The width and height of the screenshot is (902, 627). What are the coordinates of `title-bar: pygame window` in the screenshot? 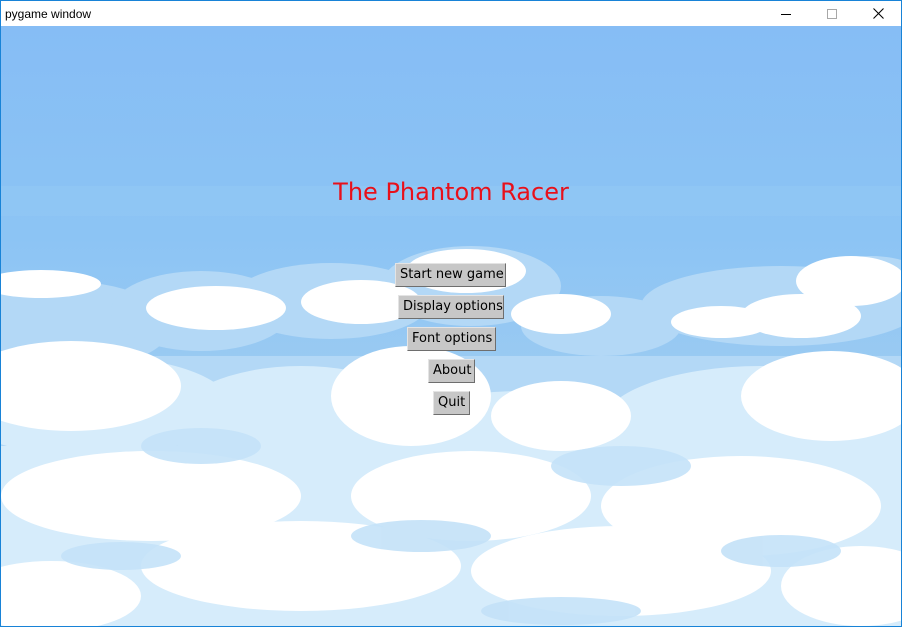 It's located at (451, 13).